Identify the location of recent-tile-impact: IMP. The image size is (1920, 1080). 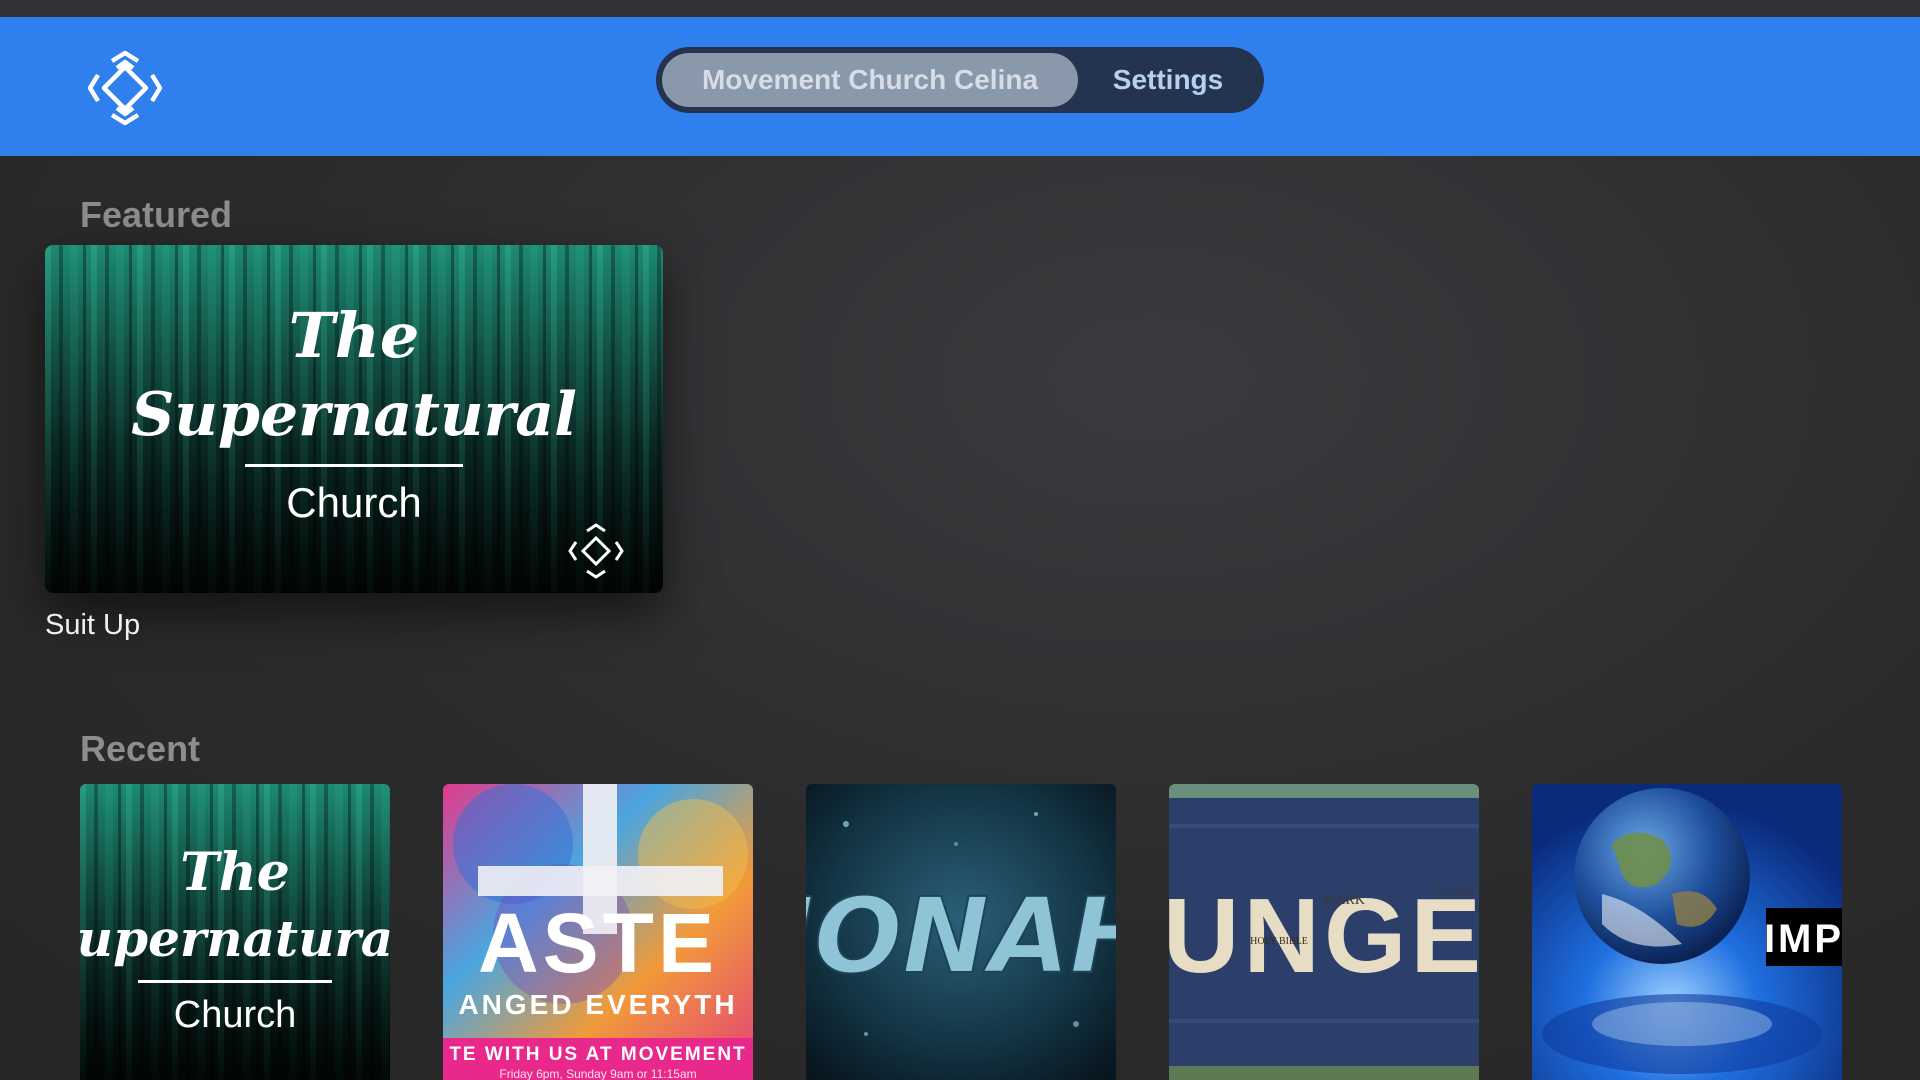
(1687, 932).